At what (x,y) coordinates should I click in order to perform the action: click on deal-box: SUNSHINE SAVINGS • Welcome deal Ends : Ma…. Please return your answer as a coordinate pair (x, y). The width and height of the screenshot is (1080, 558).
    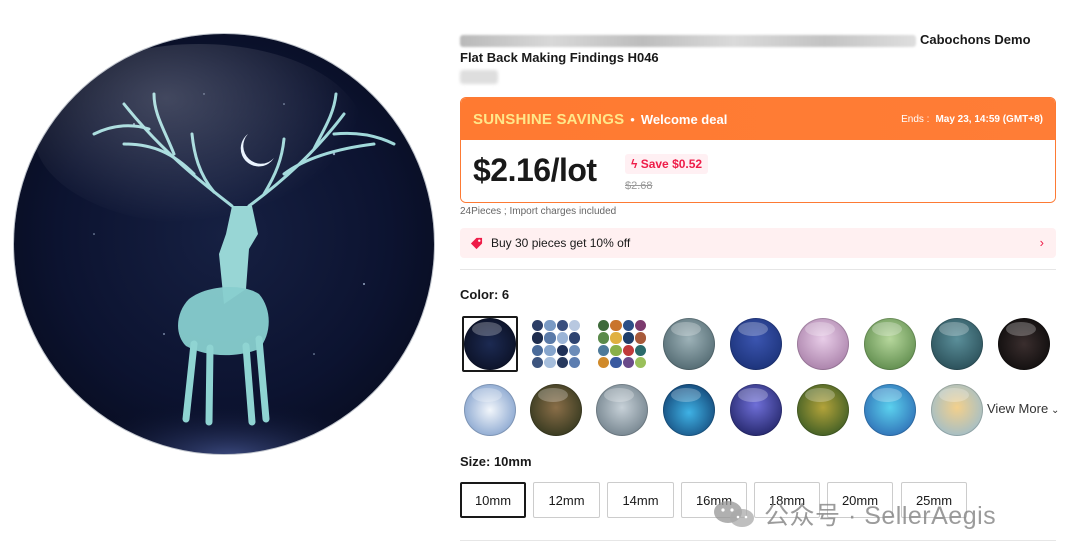
    Looking at the image, I should click on (758, 150).